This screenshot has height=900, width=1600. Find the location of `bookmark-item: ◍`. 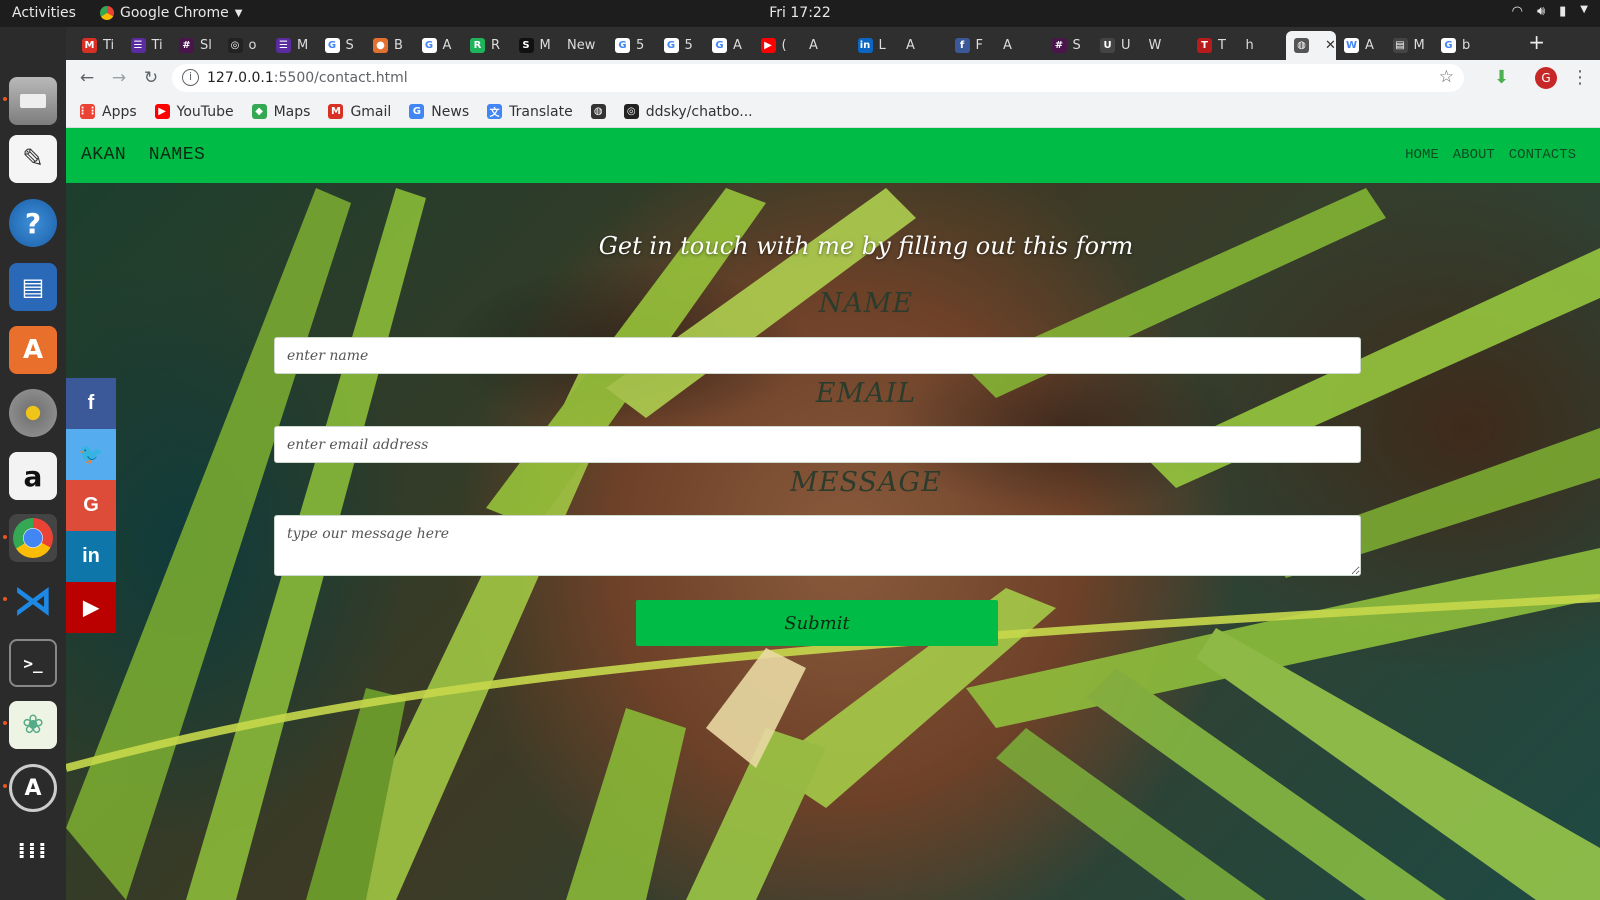

bookmark-item: ◍ is located at coordinates (598, 111).